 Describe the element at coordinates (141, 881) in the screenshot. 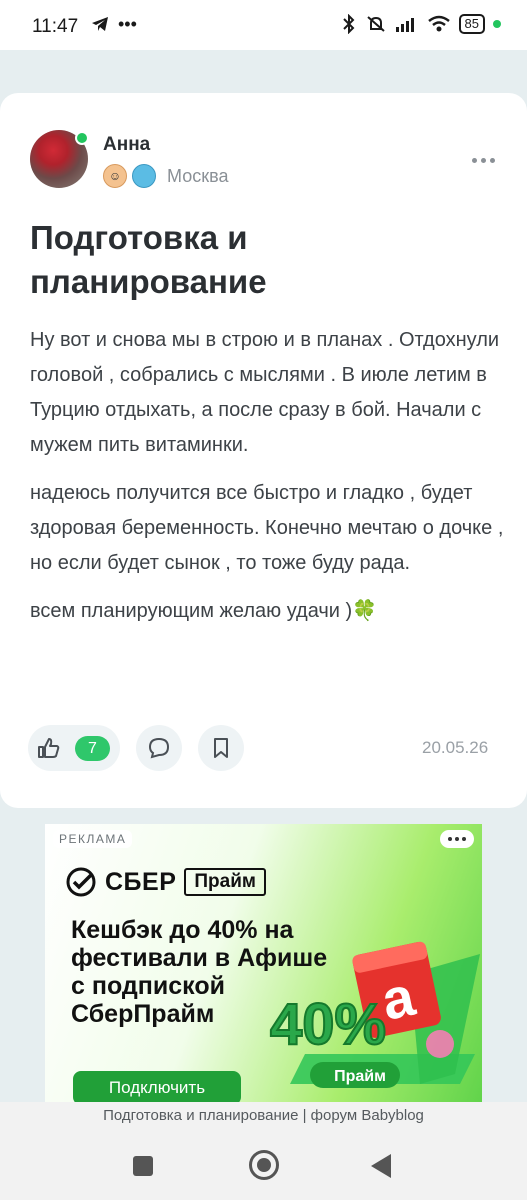

I see `ad-brand: СБЕР` at that location.